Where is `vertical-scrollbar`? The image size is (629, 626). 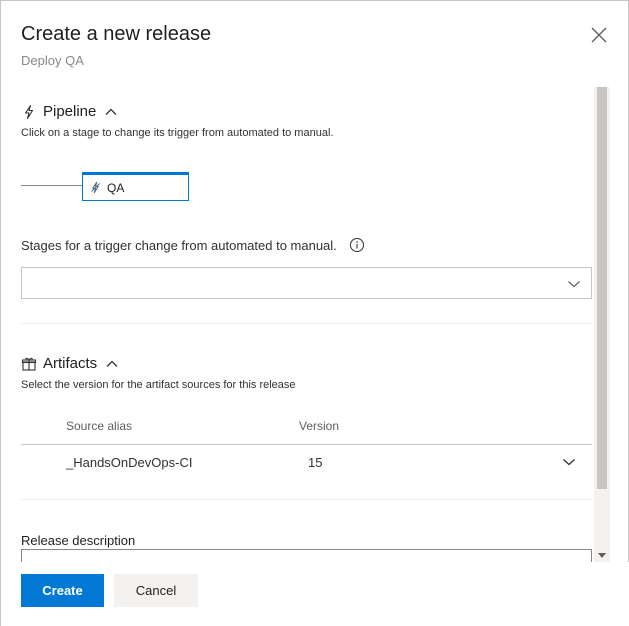 vertical-scrollbar is located at coordinates (602, 324).